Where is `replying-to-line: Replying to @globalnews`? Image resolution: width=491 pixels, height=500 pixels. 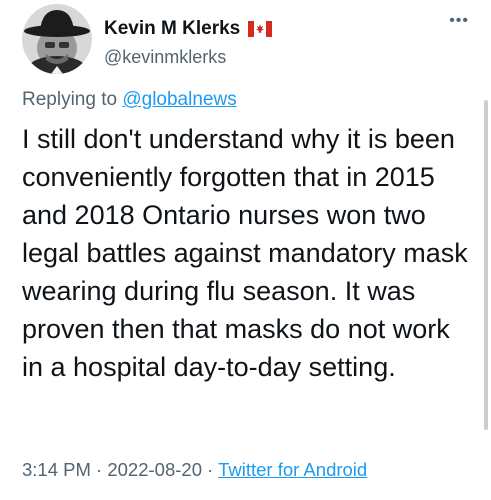 replying-to-line: Replying to @globalnews is located at coordinates (129, 100).